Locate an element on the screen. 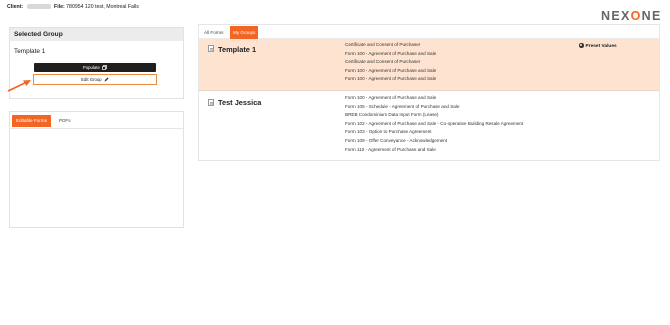 Image resolution: width=670 pixels, height=325 pixels. file-label: File: is located at coordinates (59, 7).